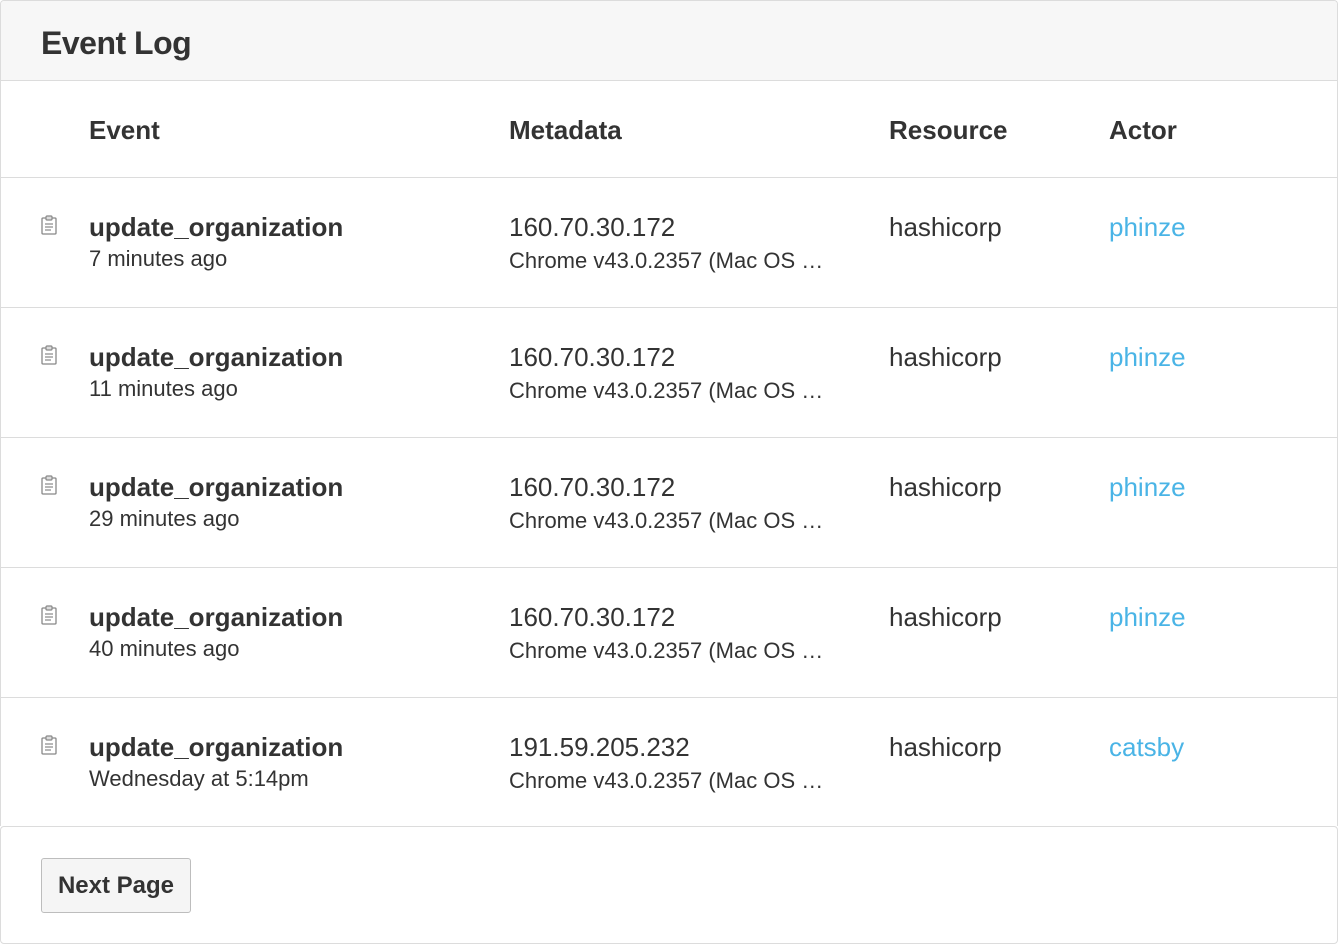 The width and height of the screenshot is (1340, 946). Describe the element at coordinates (599, 747) in the screenshot. I see `ip-address: 191.59.205.232` at that location.